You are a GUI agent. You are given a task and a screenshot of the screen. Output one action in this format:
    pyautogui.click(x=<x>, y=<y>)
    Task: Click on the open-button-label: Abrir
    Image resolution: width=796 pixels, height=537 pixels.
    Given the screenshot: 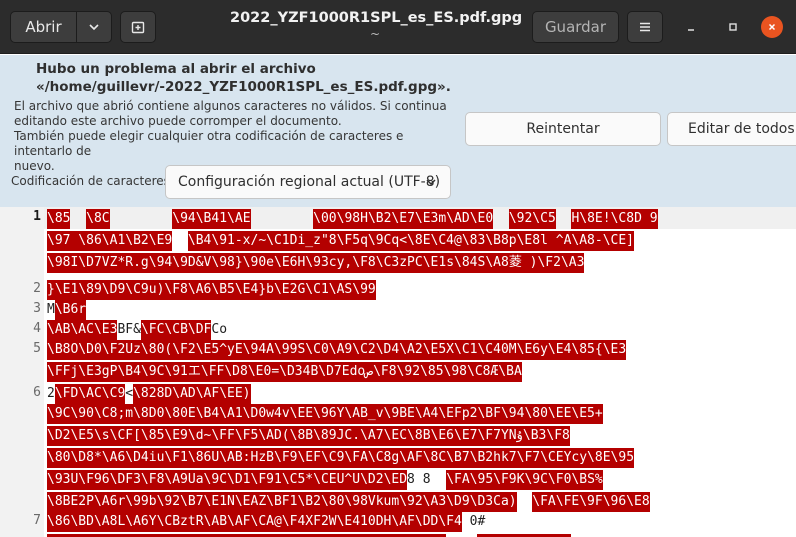 What is the action you would take?
    pyautogui.click(x=43, y=27)
    